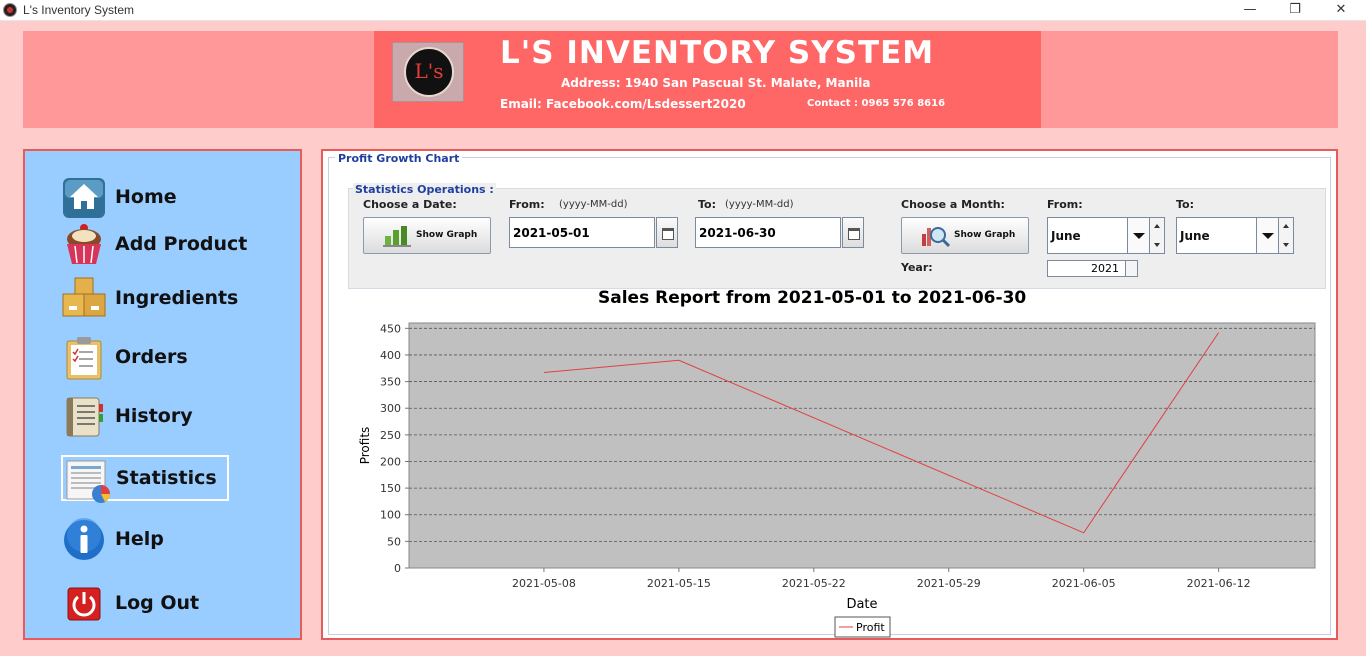 The width and height of the screenshot is (1366, 656). Describe the element at coordinates (390, 408) in the screenshot. I see `y-tick-label: 300` at that location.